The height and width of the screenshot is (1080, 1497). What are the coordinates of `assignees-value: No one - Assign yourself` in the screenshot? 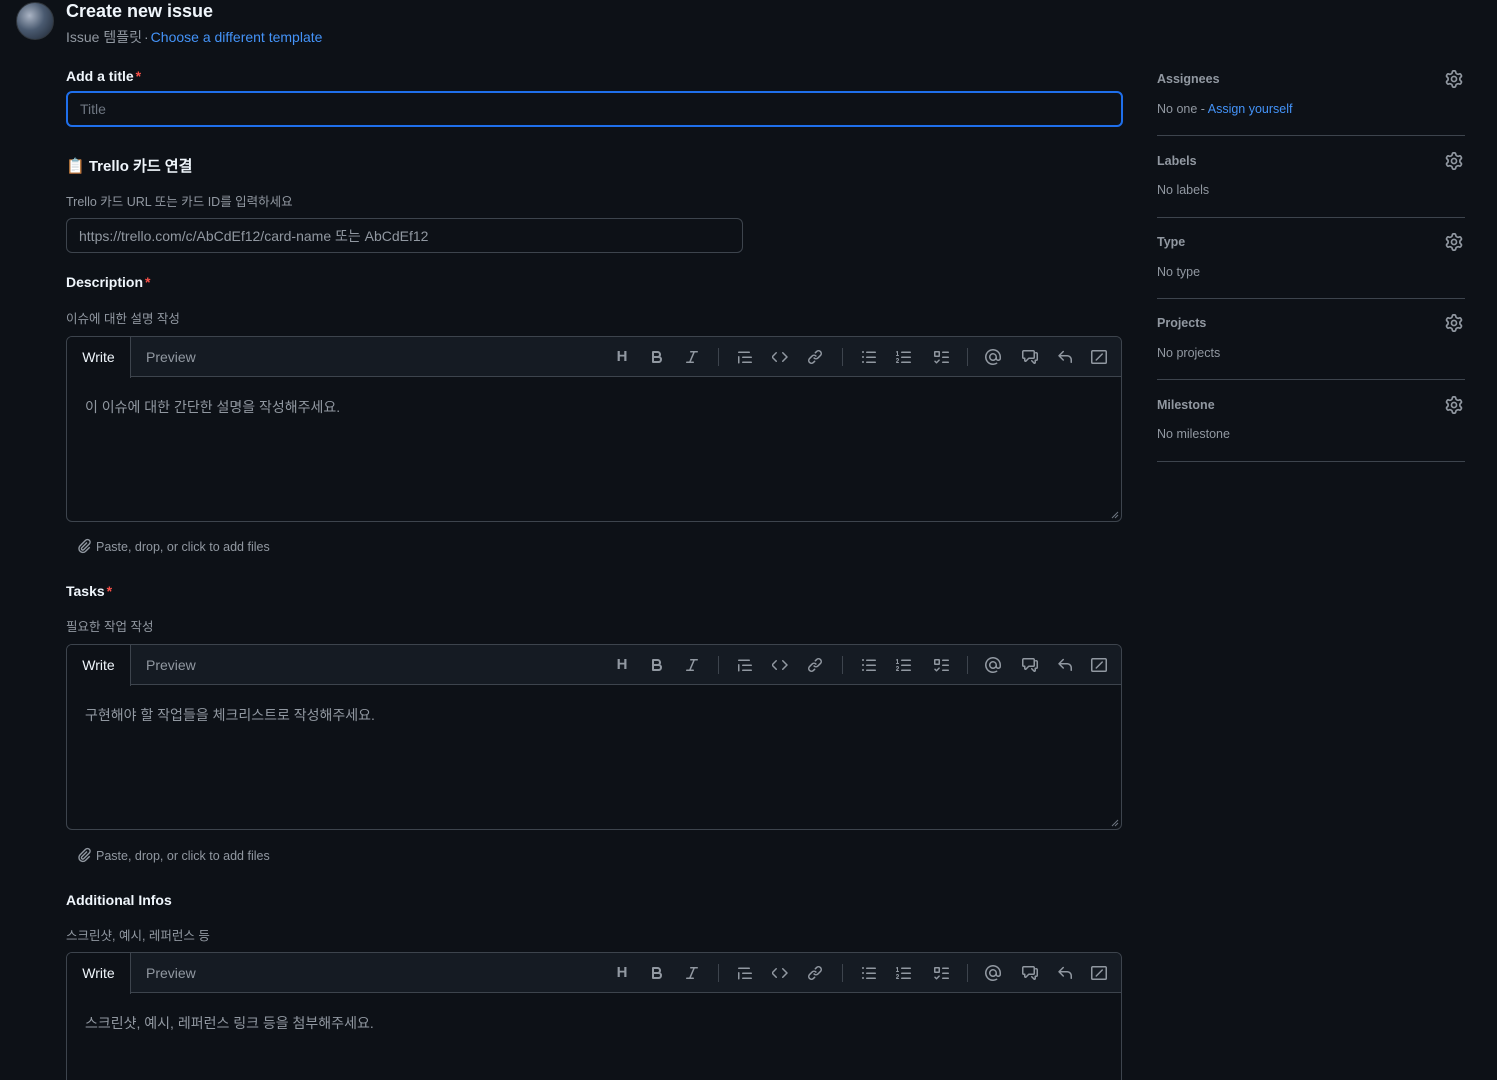 It's located at (1225, 109).